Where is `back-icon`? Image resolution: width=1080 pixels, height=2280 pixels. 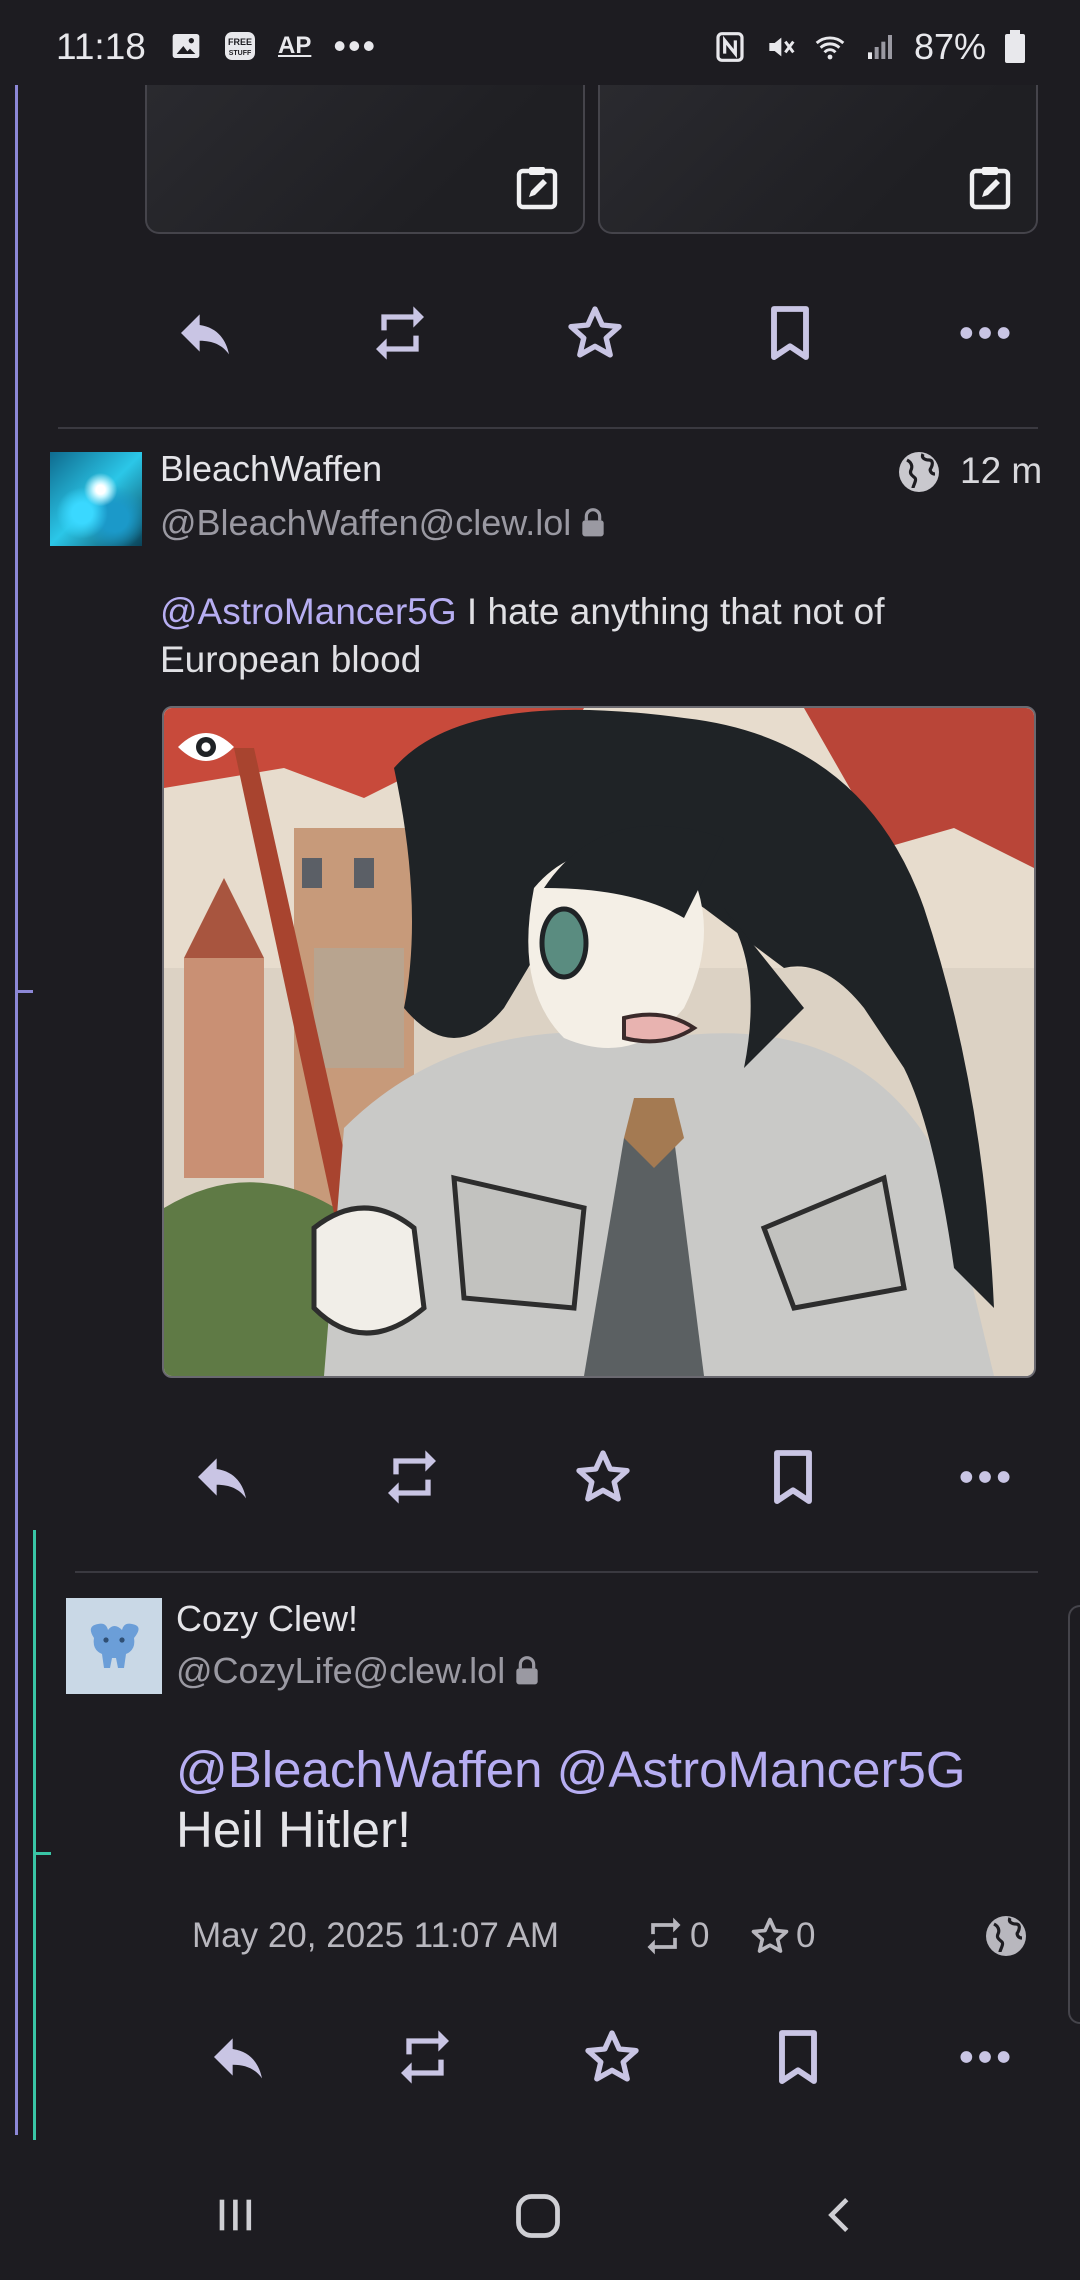 back-icon is located at coordinates (841, 2215).